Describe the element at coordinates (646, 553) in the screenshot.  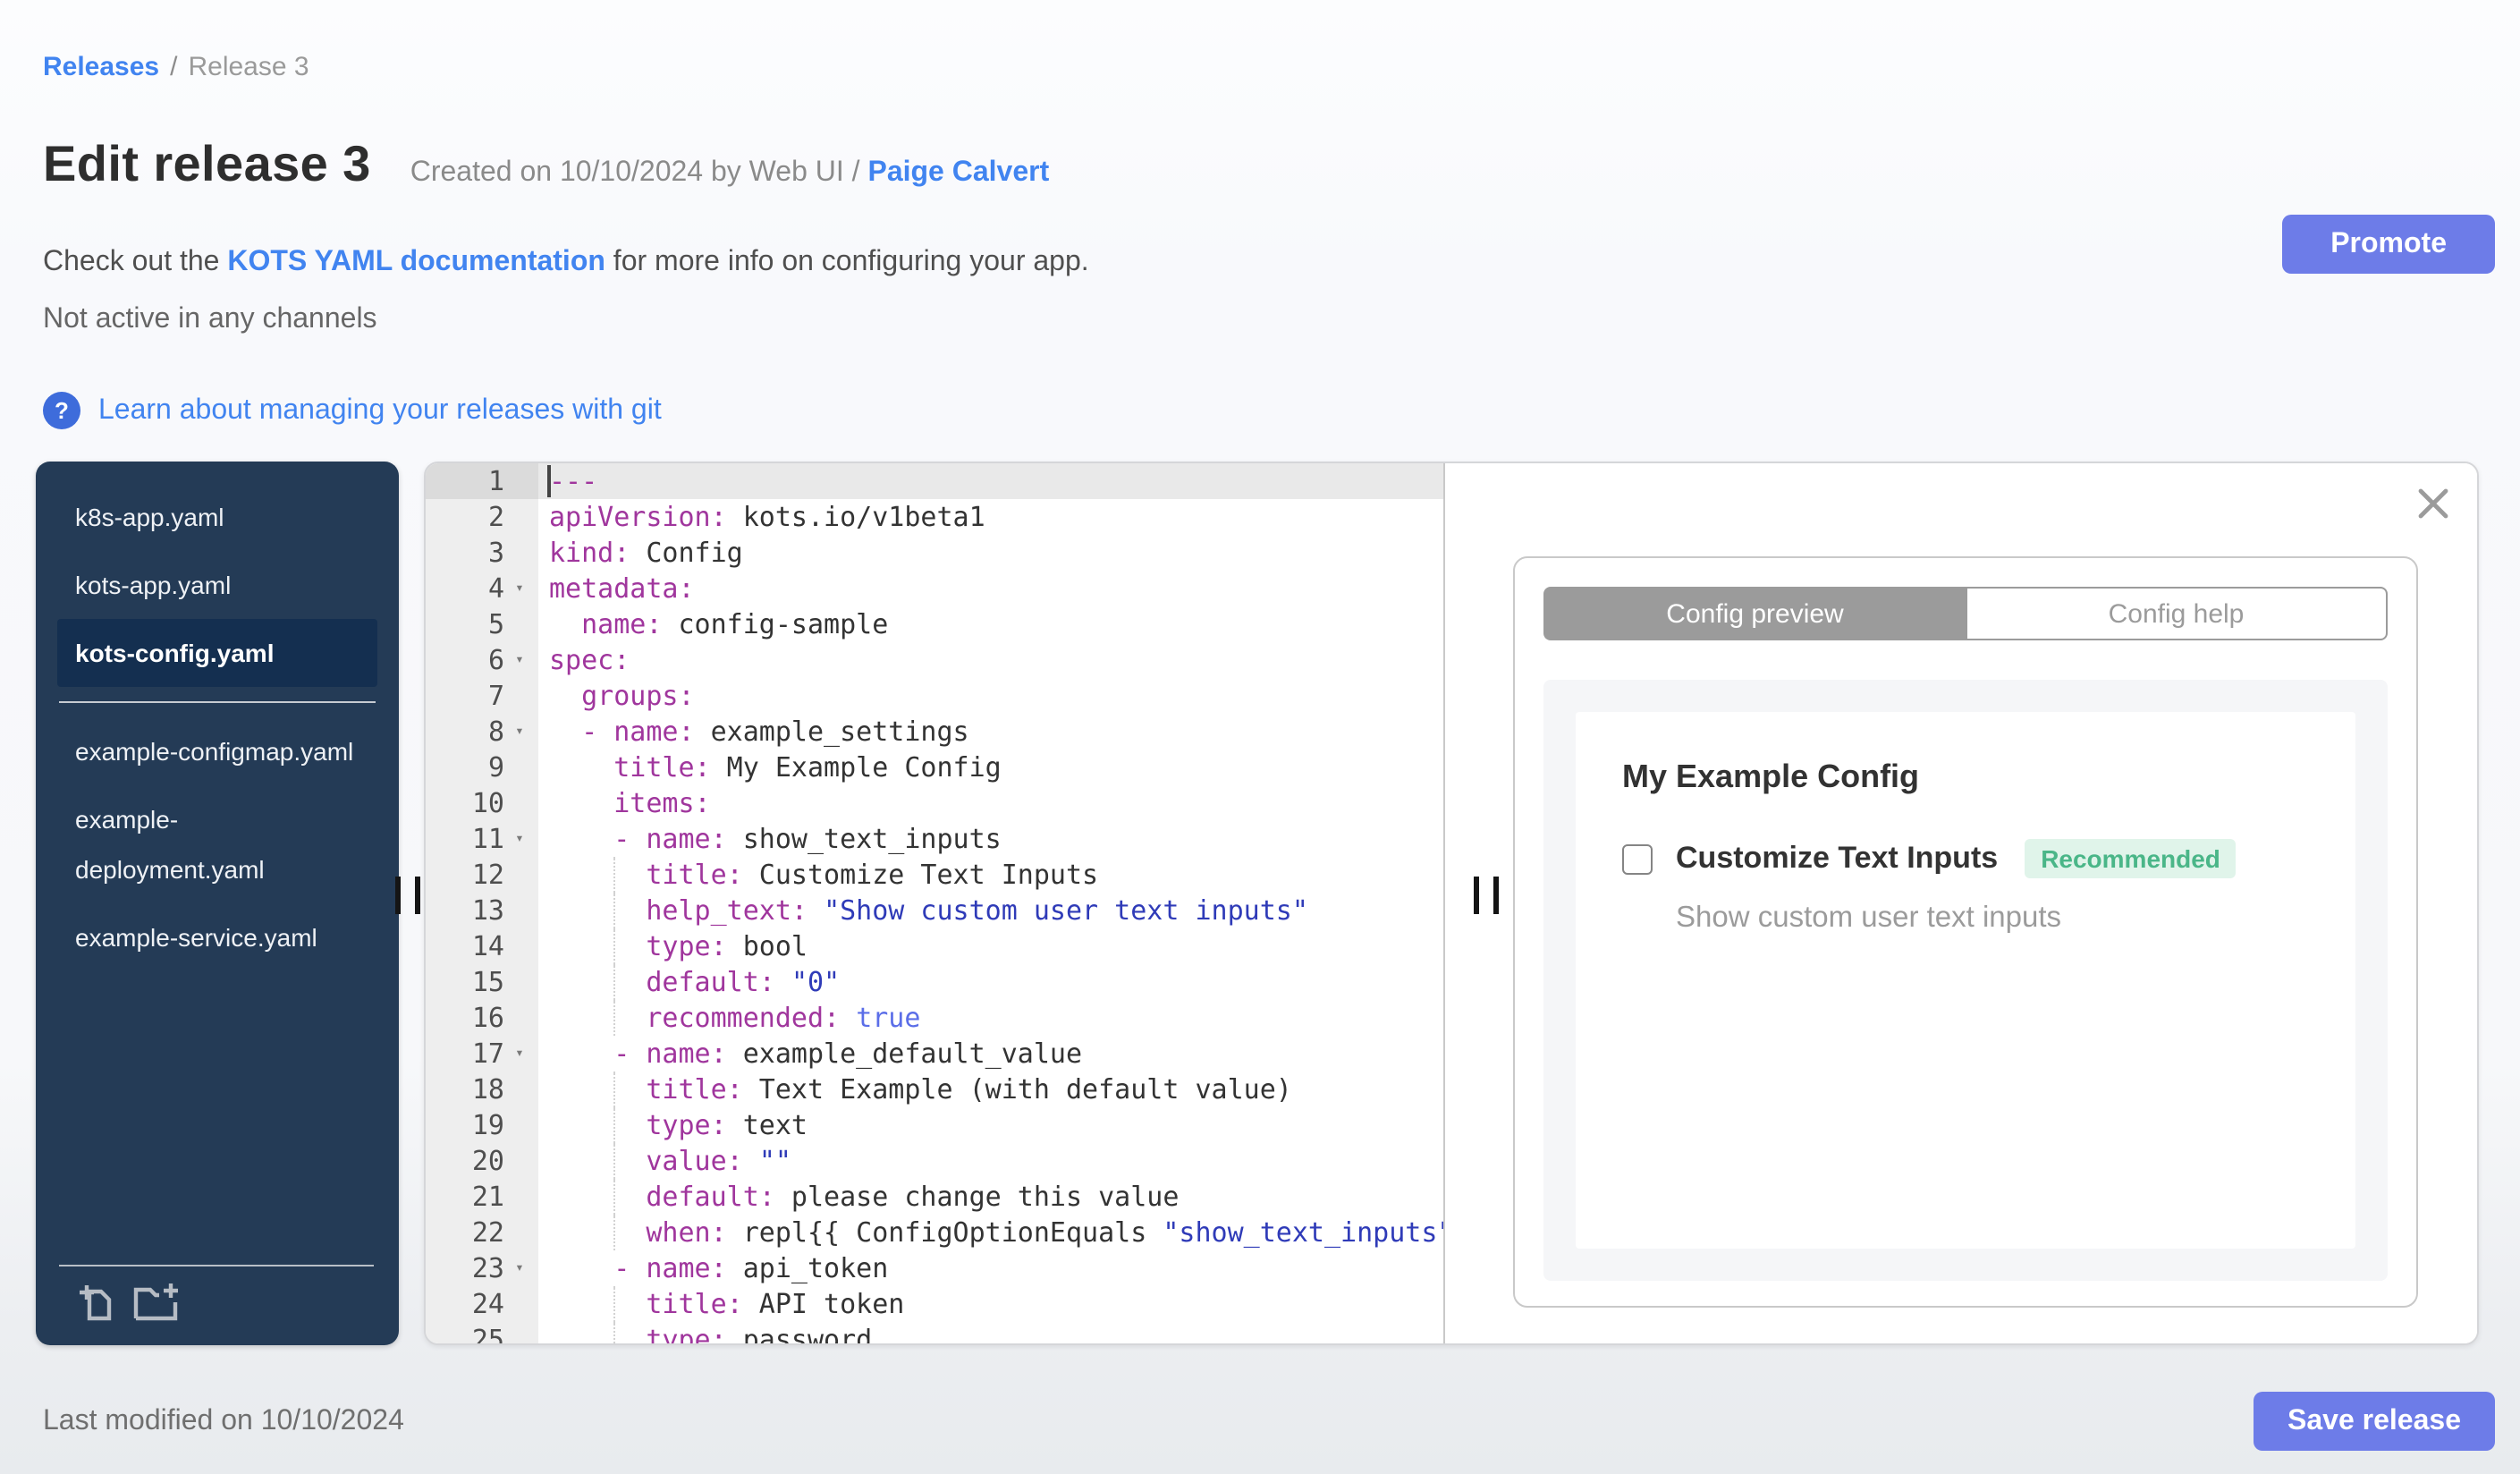
I see `code-text: kind: Config` at that location.